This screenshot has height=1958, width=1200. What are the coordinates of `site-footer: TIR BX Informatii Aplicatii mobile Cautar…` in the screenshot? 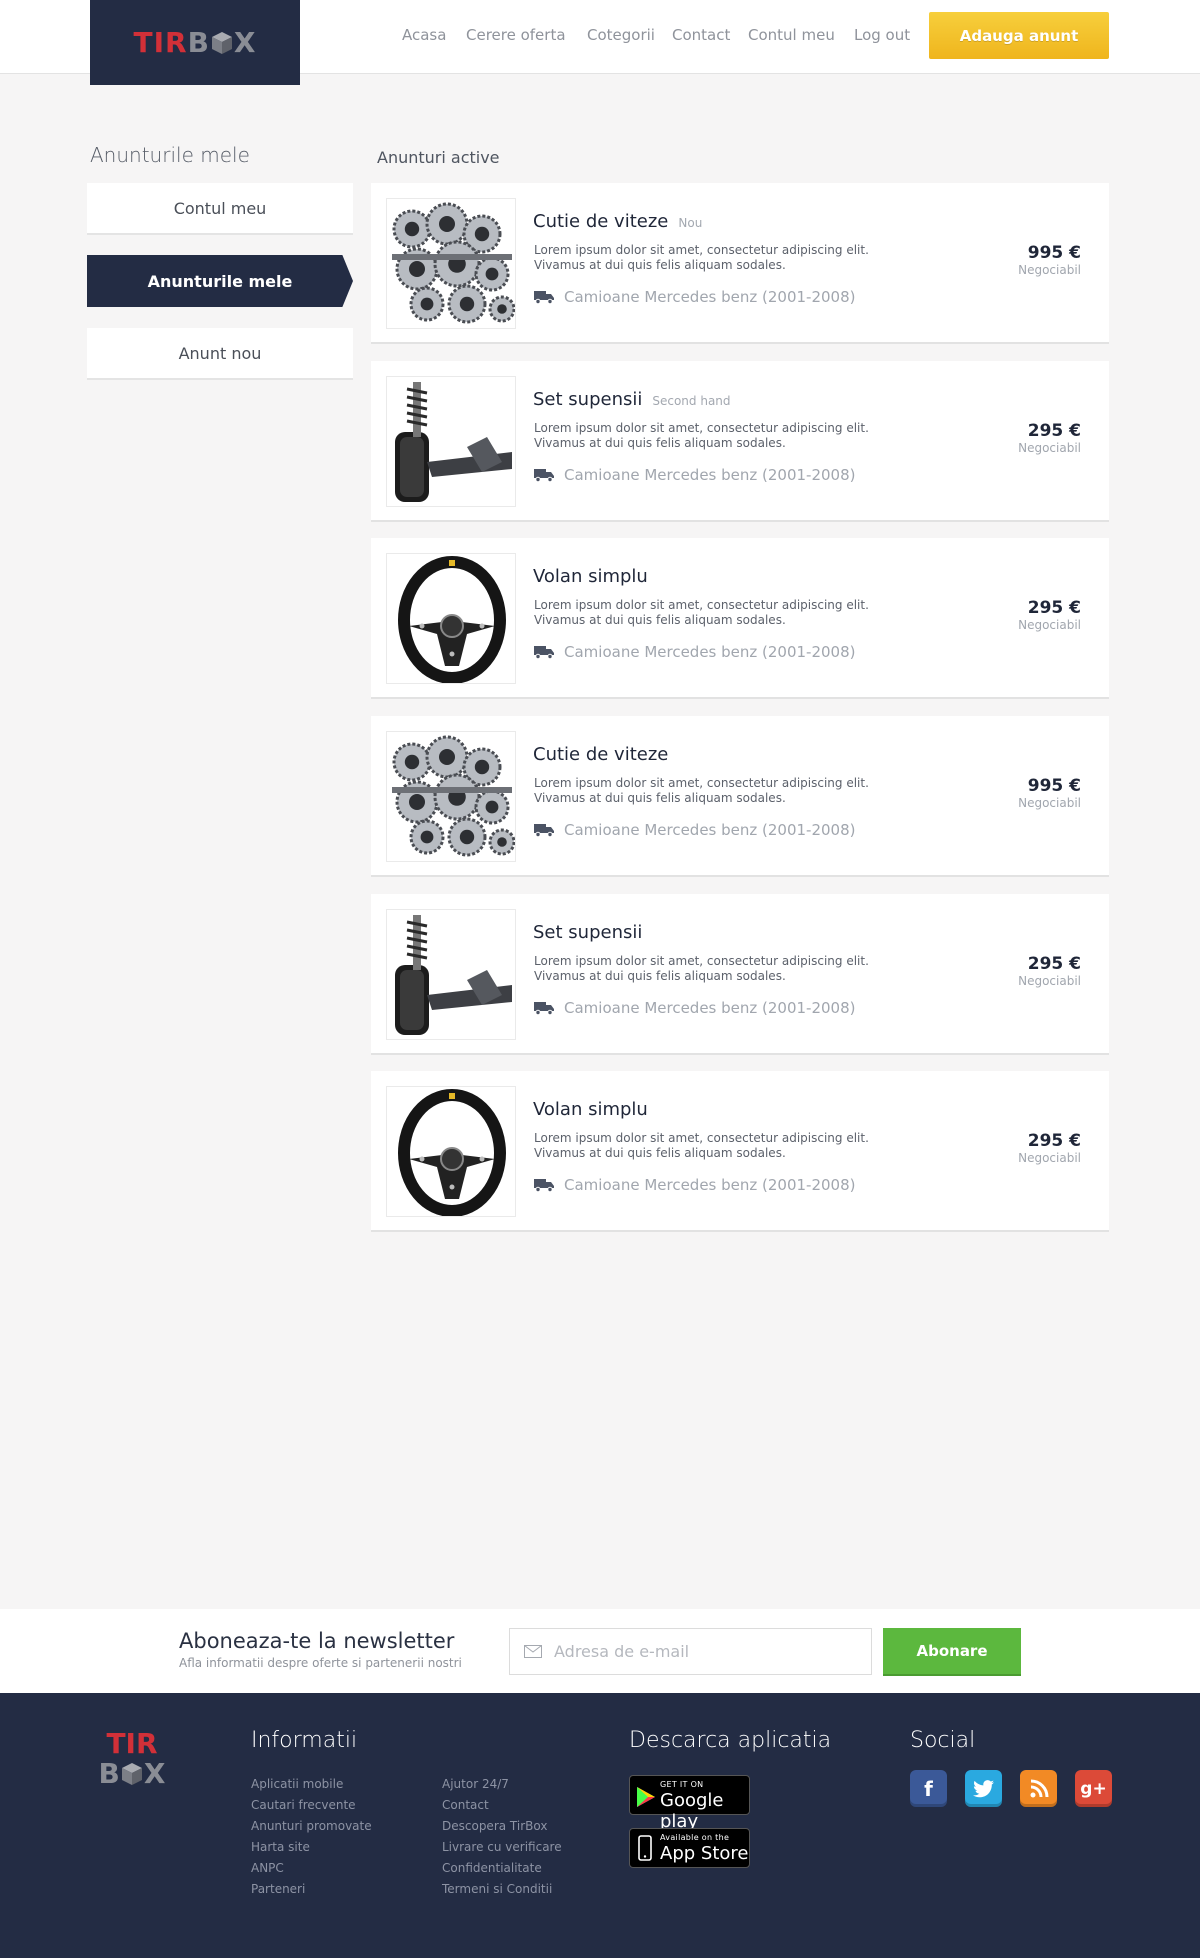 It's located at (600, 1825).